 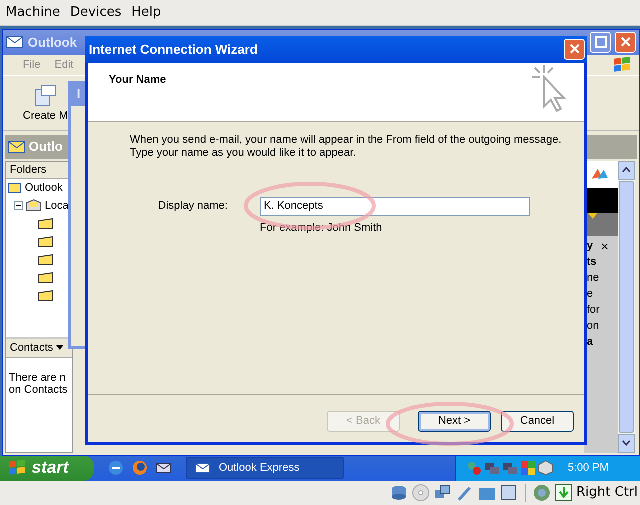 What do you see at coordinates (96, 12) in the screenshot?
I see `menu-item: Devices` at bounding box center [96, 12].